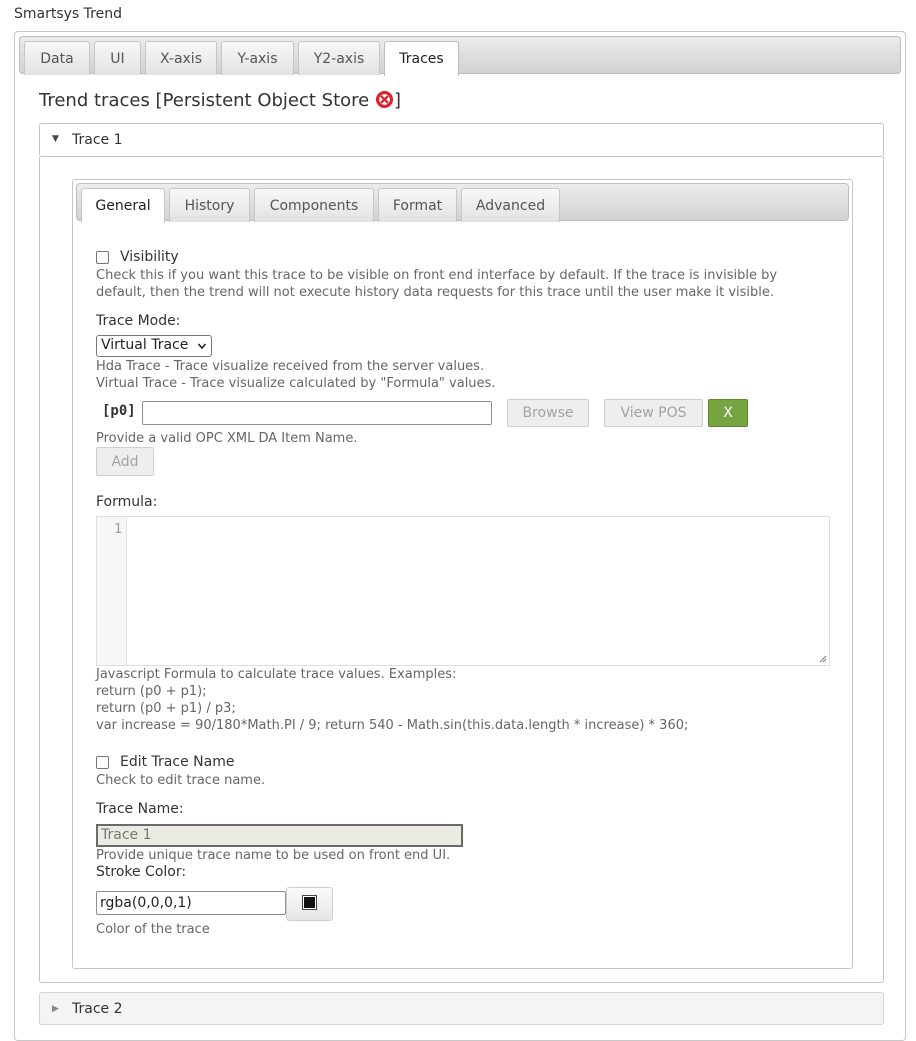 This screenshot has height=1041, width=916. I want to click on formula-editor: 1, so click(463, 591).